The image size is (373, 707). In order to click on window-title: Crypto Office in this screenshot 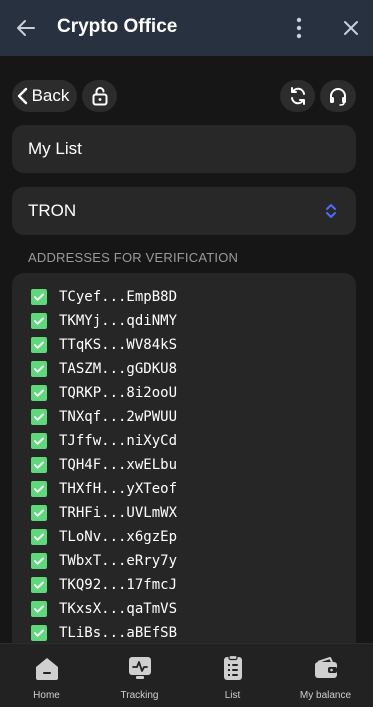, I will do `click(117, 26)`.